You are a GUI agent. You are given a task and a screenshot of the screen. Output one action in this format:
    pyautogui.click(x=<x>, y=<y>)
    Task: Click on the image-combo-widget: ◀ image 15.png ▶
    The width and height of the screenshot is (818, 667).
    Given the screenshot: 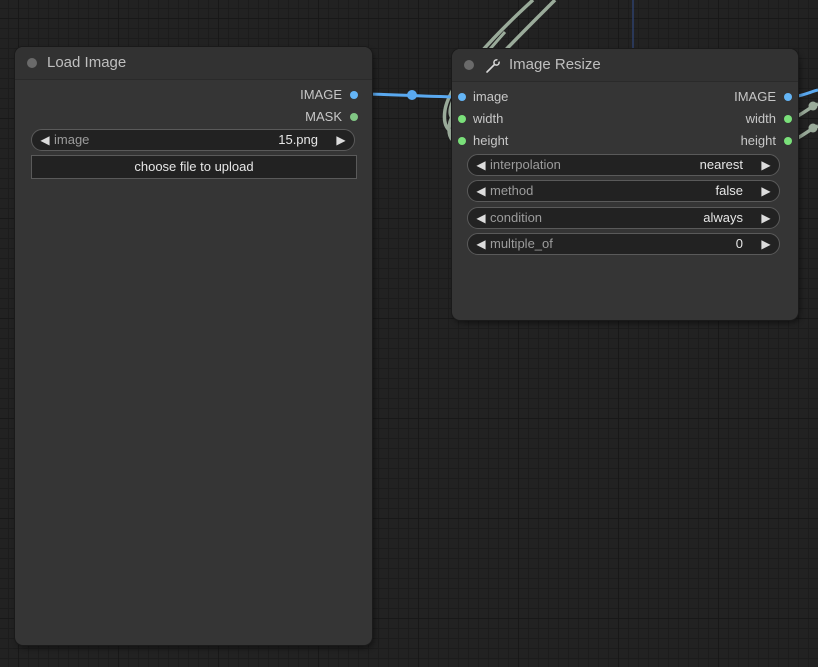 What is the action you would take?
    pyautogui.click(x=193, y=140)
    